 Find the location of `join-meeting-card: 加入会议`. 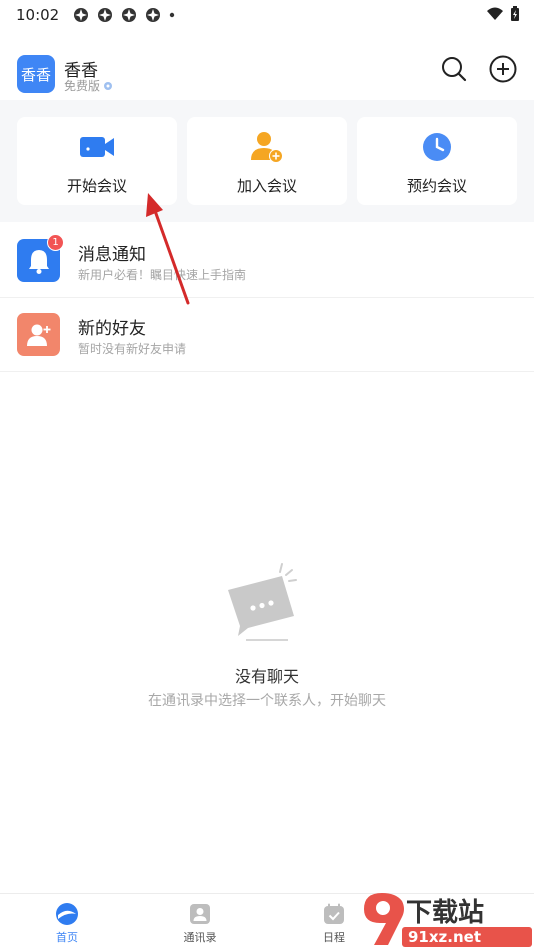

join-meeting-card: 加入会议 is located at coordinates (267, 161).